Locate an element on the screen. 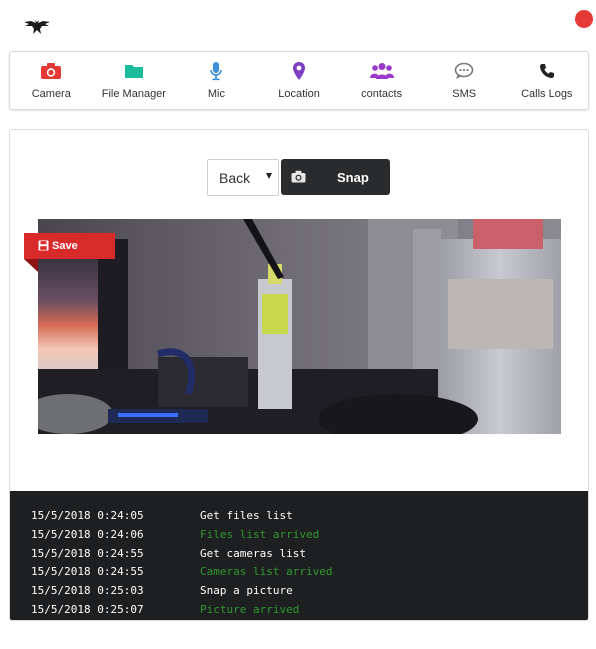 This screenshot has height=649, width=596. nav-contacts: contacts is located at coordinates (381, 80).